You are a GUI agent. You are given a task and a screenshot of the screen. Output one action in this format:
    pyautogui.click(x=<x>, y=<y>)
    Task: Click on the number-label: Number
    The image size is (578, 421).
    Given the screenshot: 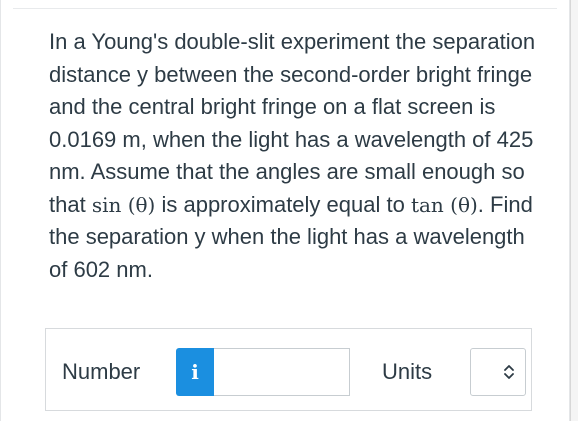 What is the action you would take?
    pyautogui.click(x=101, y=371)
    